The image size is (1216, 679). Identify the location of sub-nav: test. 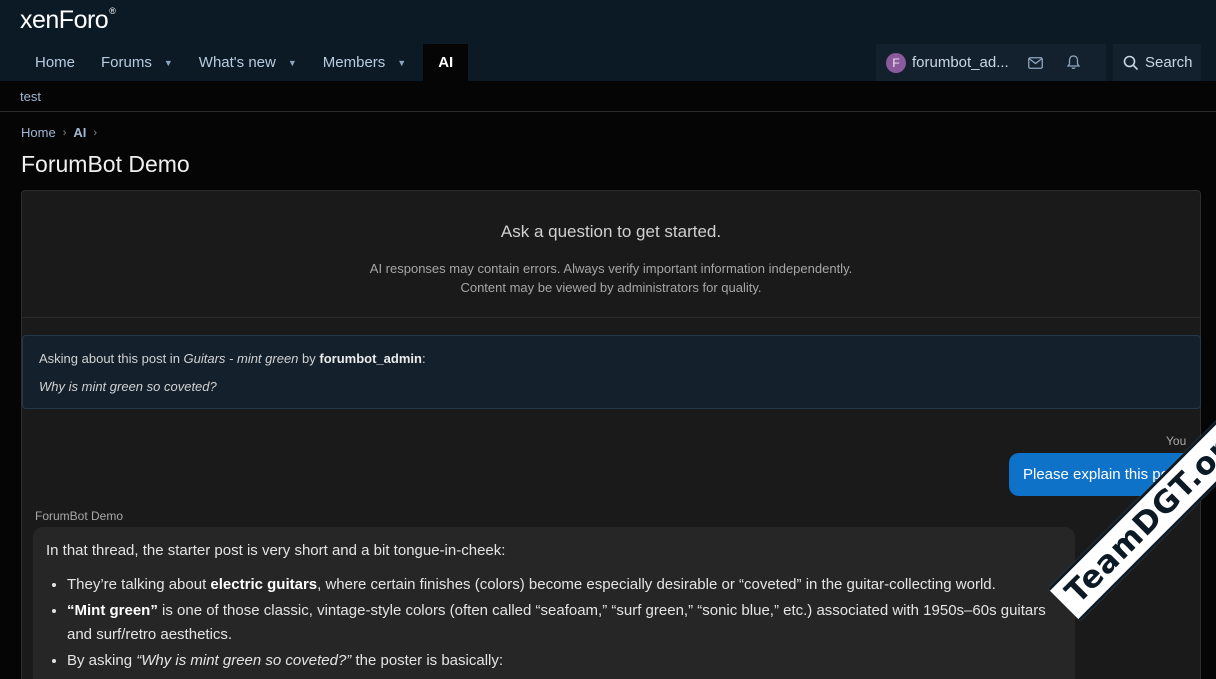
(608, 96).